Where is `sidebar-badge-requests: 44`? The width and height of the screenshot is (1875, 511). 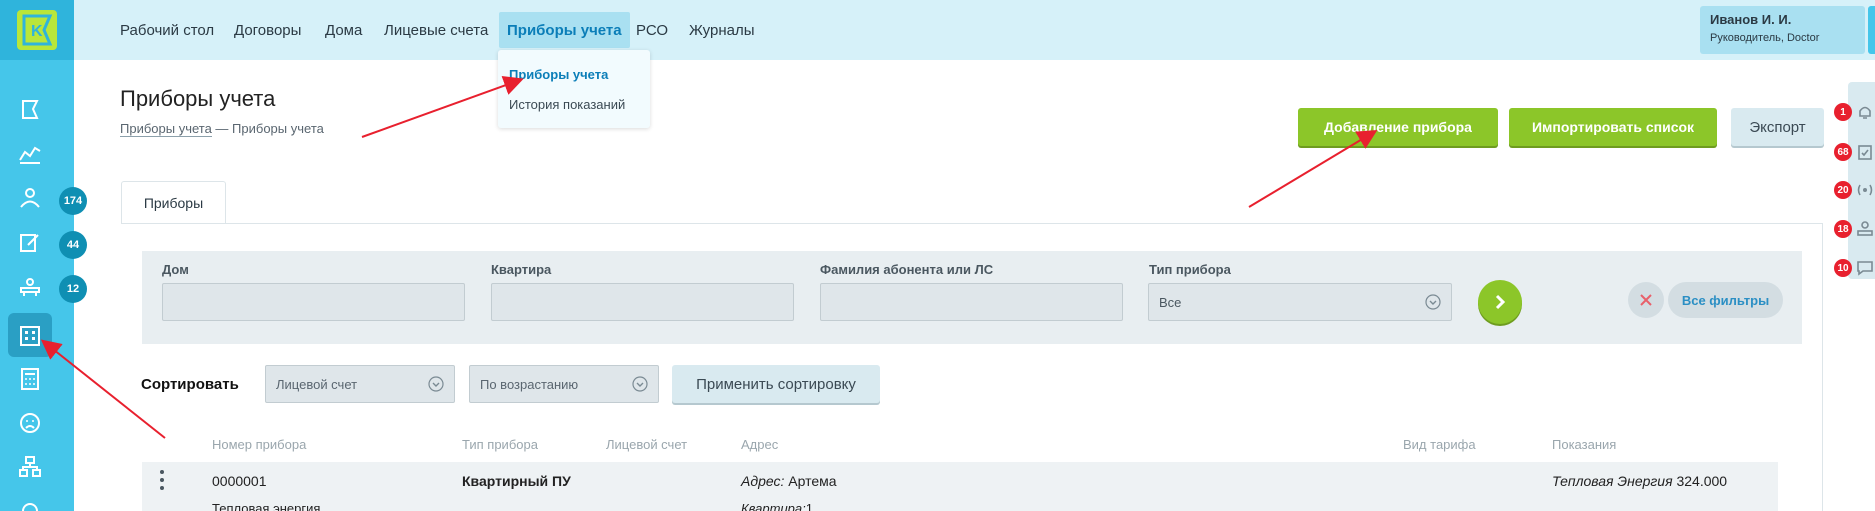
sidebar-badge-requests: 44 is located at coordinates (73, 245).